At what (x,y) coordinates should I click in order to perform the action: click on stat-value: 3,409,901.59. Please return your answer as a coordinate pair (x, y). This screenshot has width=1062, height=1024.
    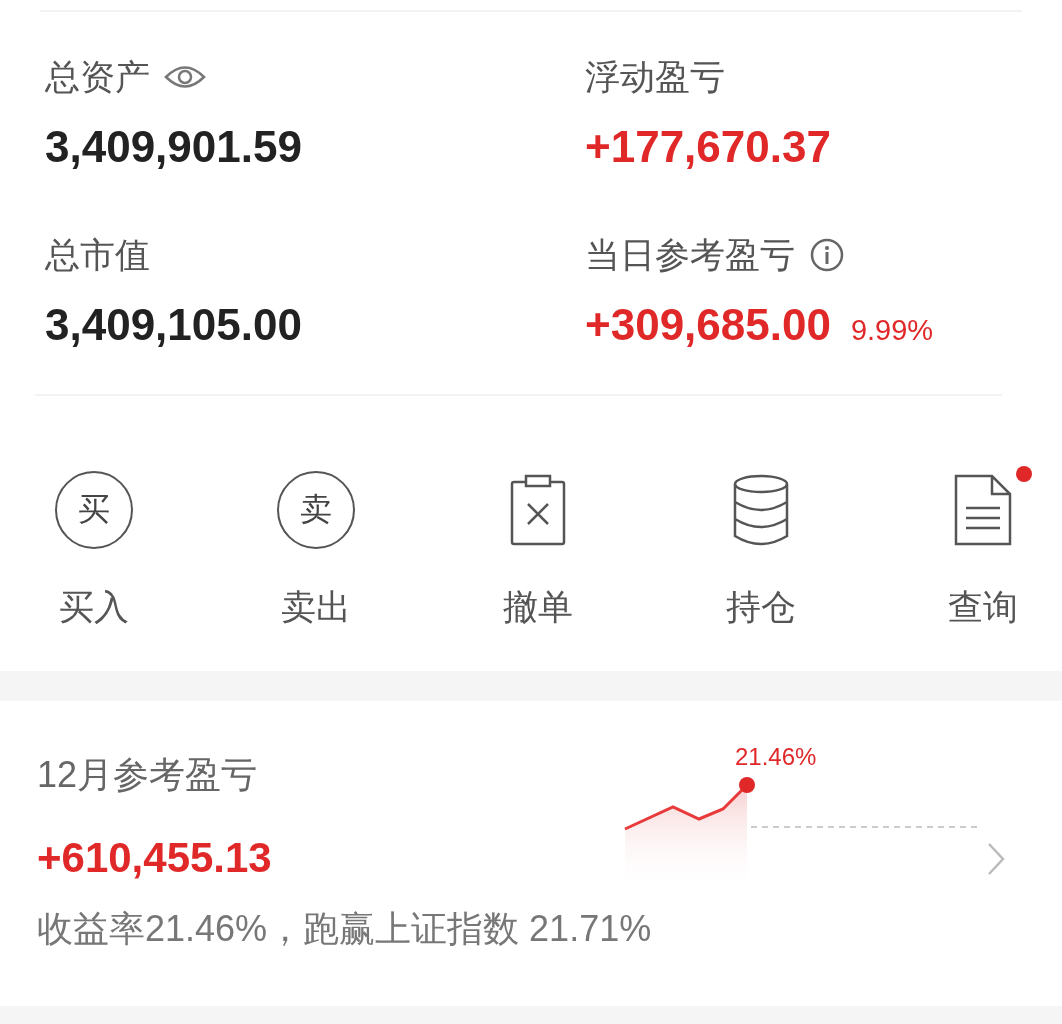
    Looking at the image, I should click on (173, 147).